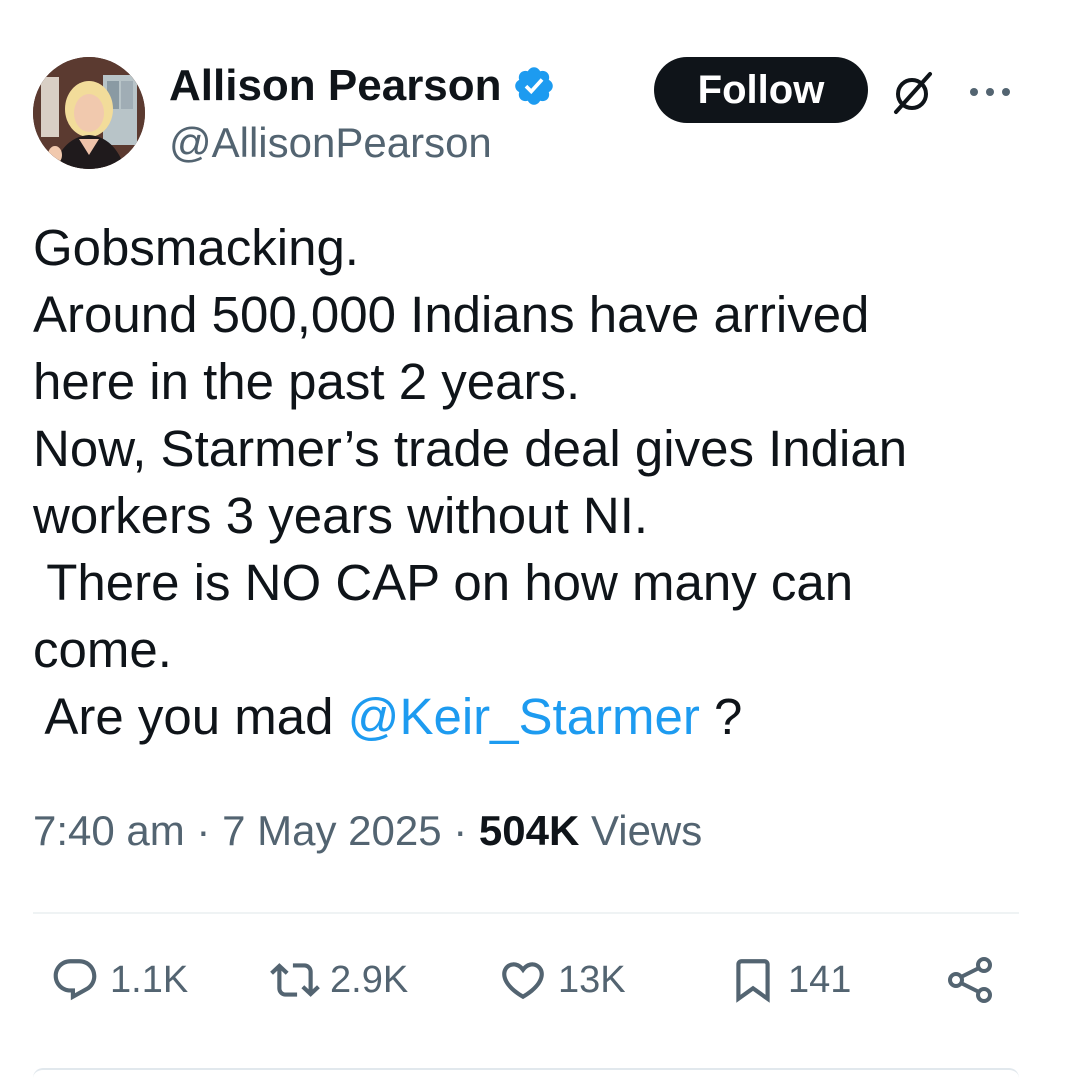  Describe the element at coordinates (526, 1073) in the screenshot. I see `card-bottom-edge` at that location.